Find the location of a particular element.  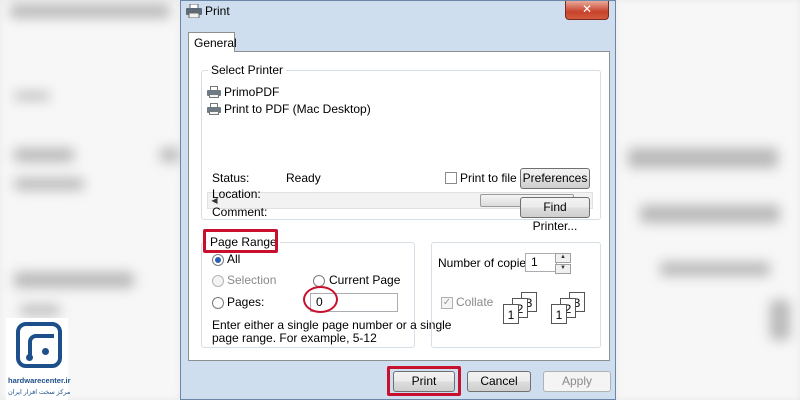

comment-label: Comment: is located at coordinates (240, 212).